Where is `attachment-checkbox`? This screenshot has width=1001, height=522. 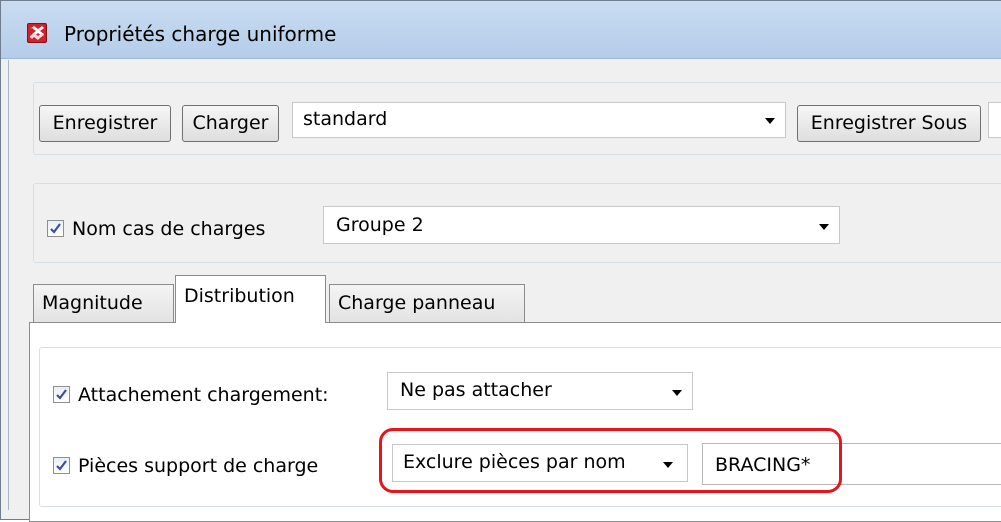
attachment-checkbox is located at coordinates (61, 394).